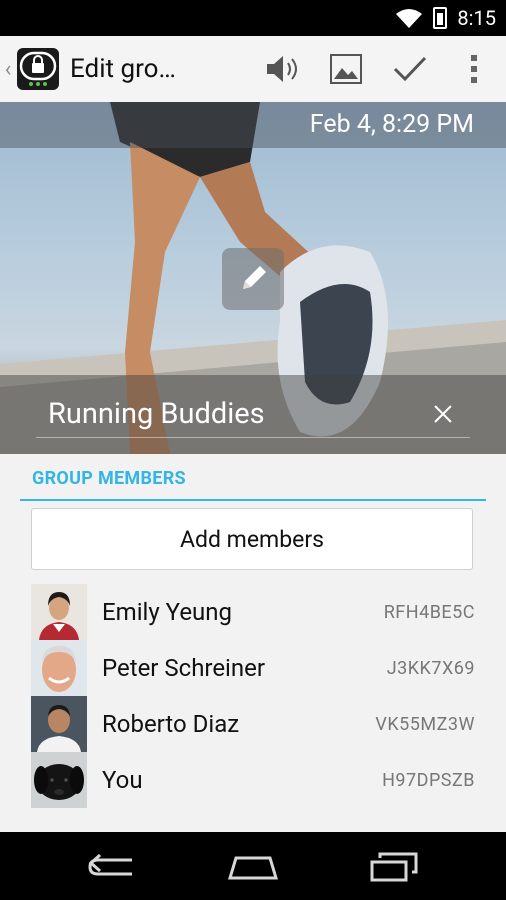 This screenshot has width=506, height=900. What do you see at coordinates (256, 724) in the screenshot?
I see `member-row: Roberto Diaz VK55MZ3W` at bounding box center [256, 724].